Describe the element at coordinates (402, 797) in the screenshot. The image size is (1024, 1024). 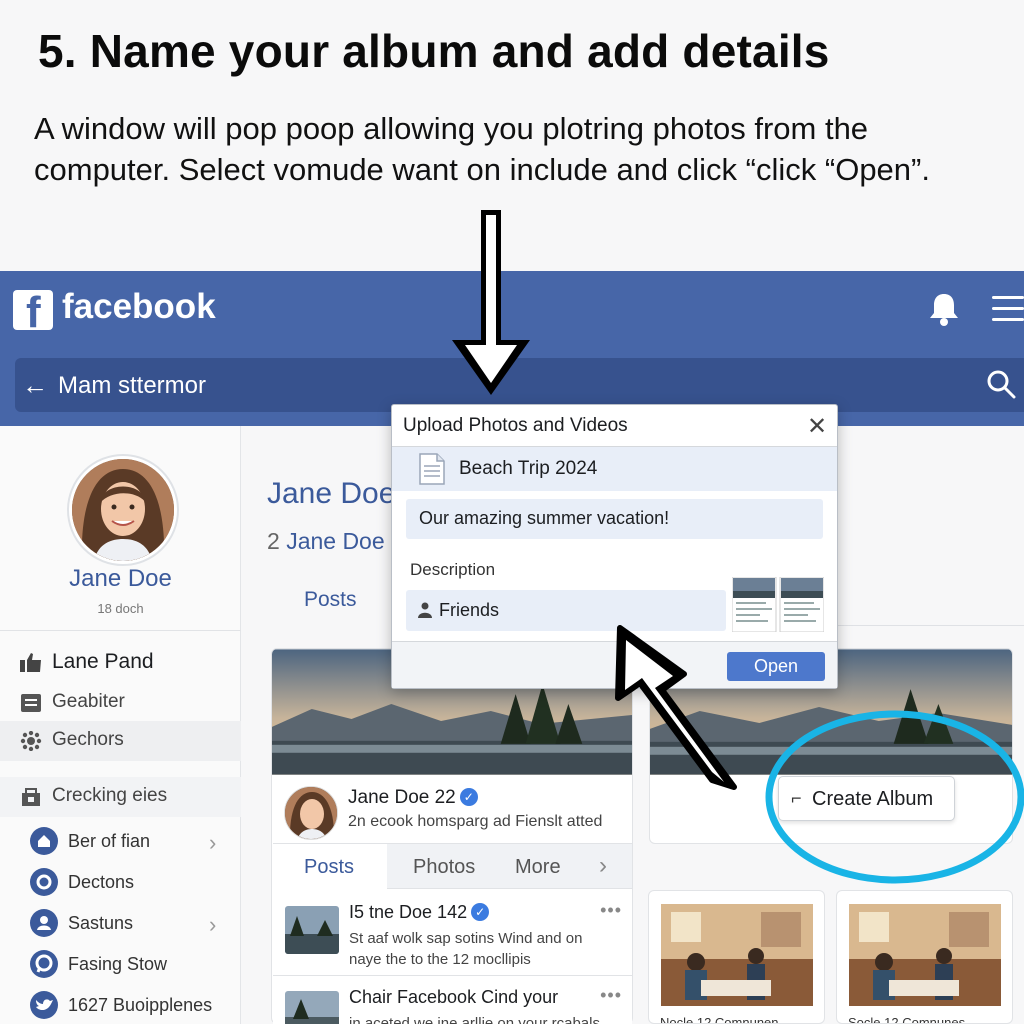
I see `post-author-label: Jane Doe 22` at that location.